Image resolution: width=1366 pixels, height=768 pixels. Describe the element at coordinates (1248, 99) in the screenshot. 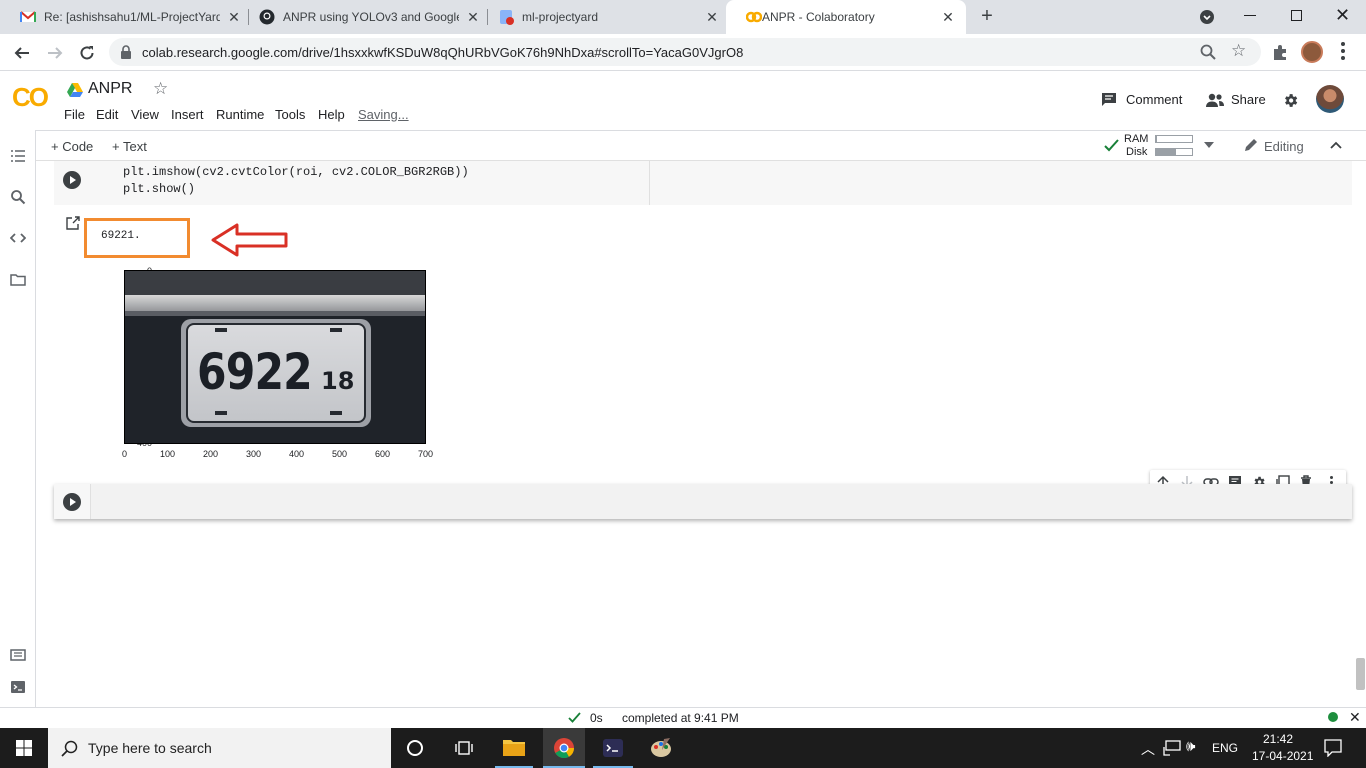

I see `share-button: Share` at that location.